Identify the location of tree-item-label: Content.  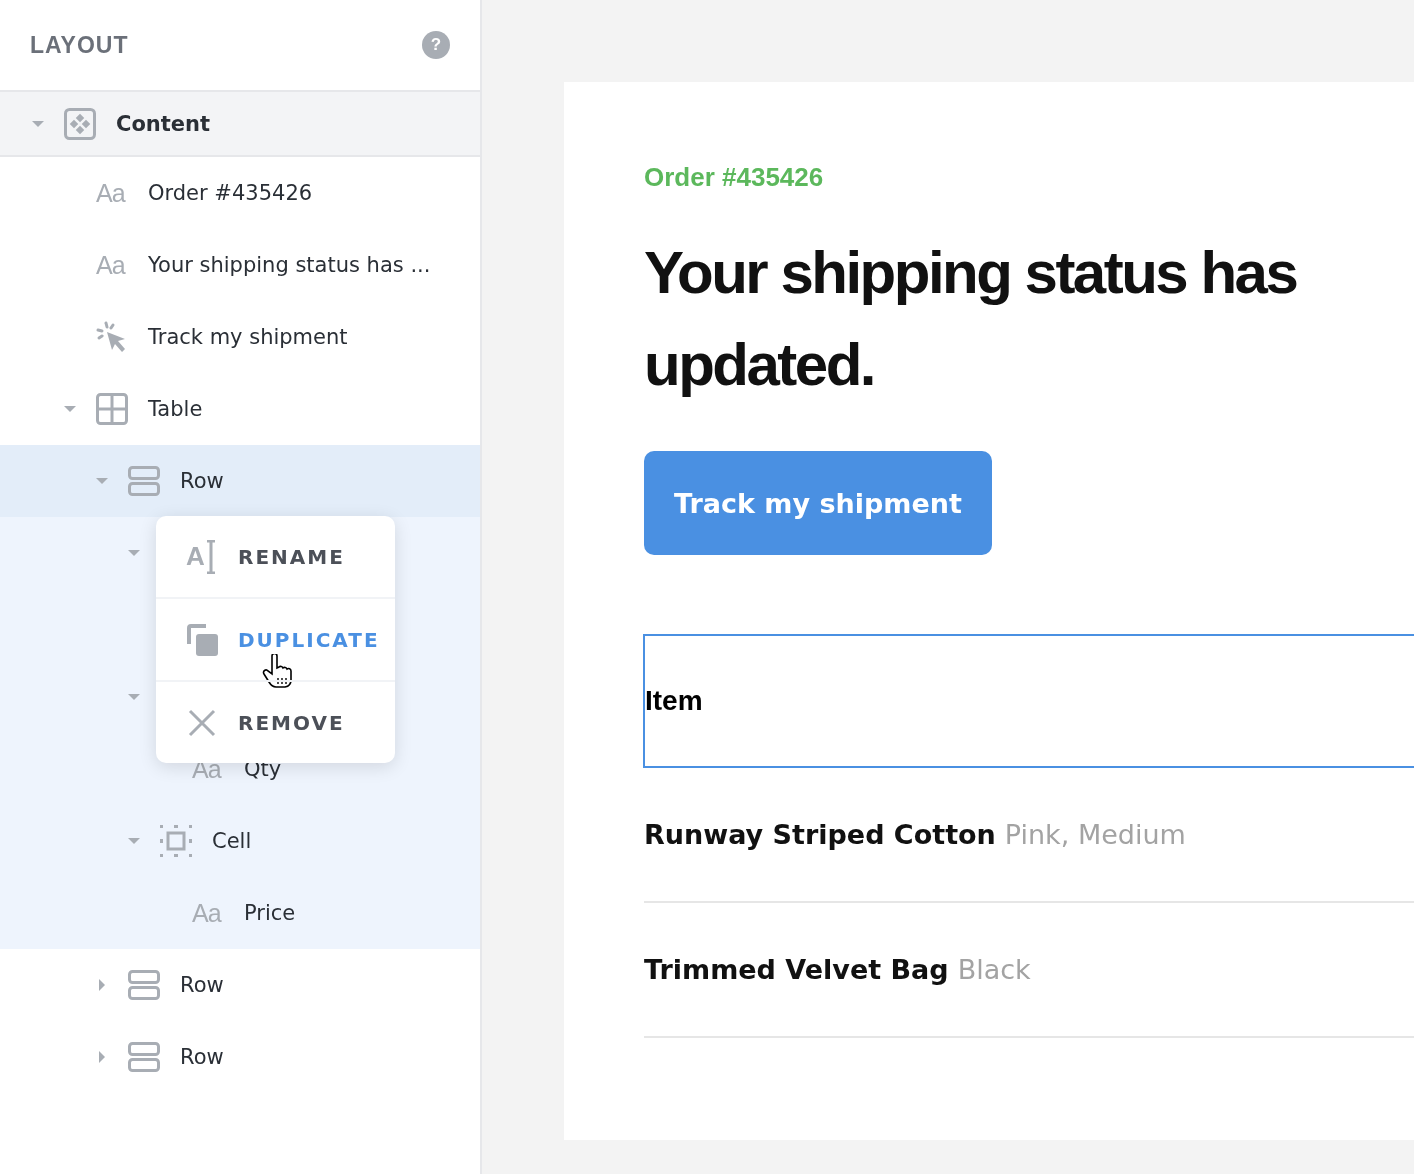
(163, 123).